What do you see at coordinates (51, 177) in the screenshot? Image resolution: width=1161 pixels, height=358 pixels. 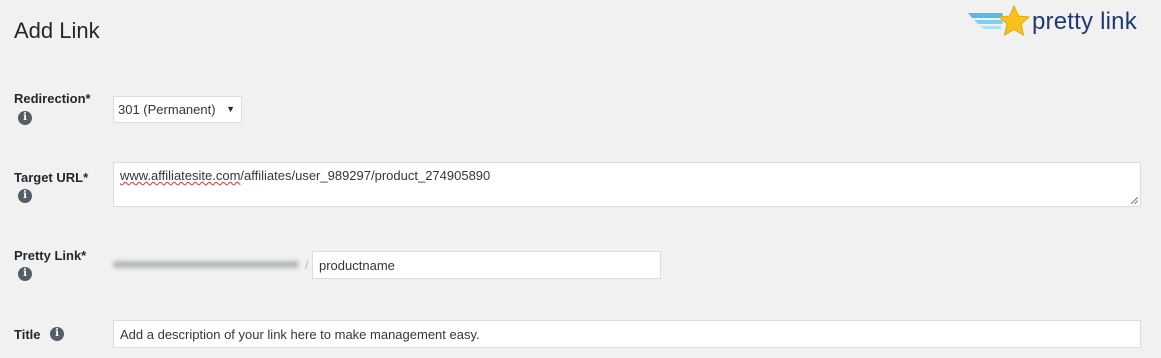 I see `target-url-label: Target URL*` at bounding box center [51, 177].